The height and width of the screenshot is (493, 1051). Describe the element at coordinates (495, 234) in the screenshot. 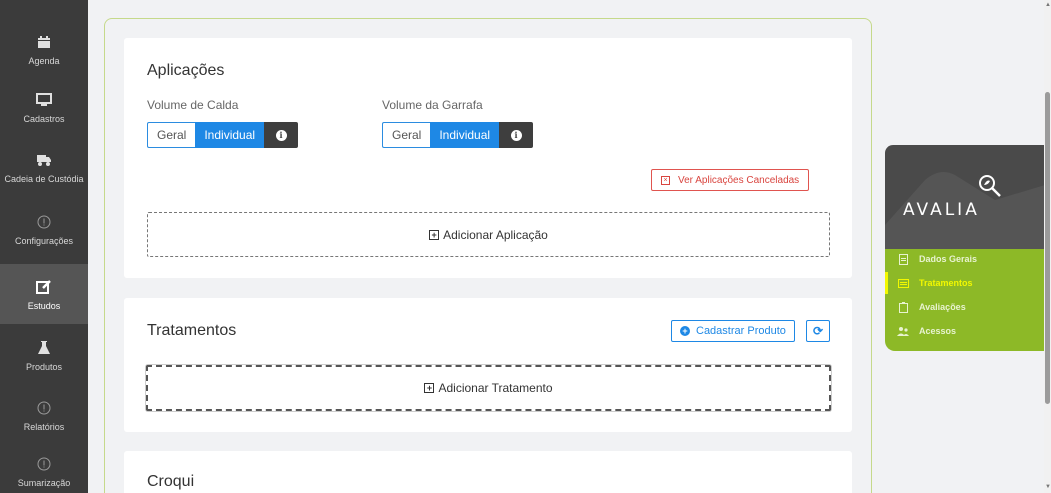

I see `adicionar-aplicacao-label: Adicionar Aplicação` at that location.